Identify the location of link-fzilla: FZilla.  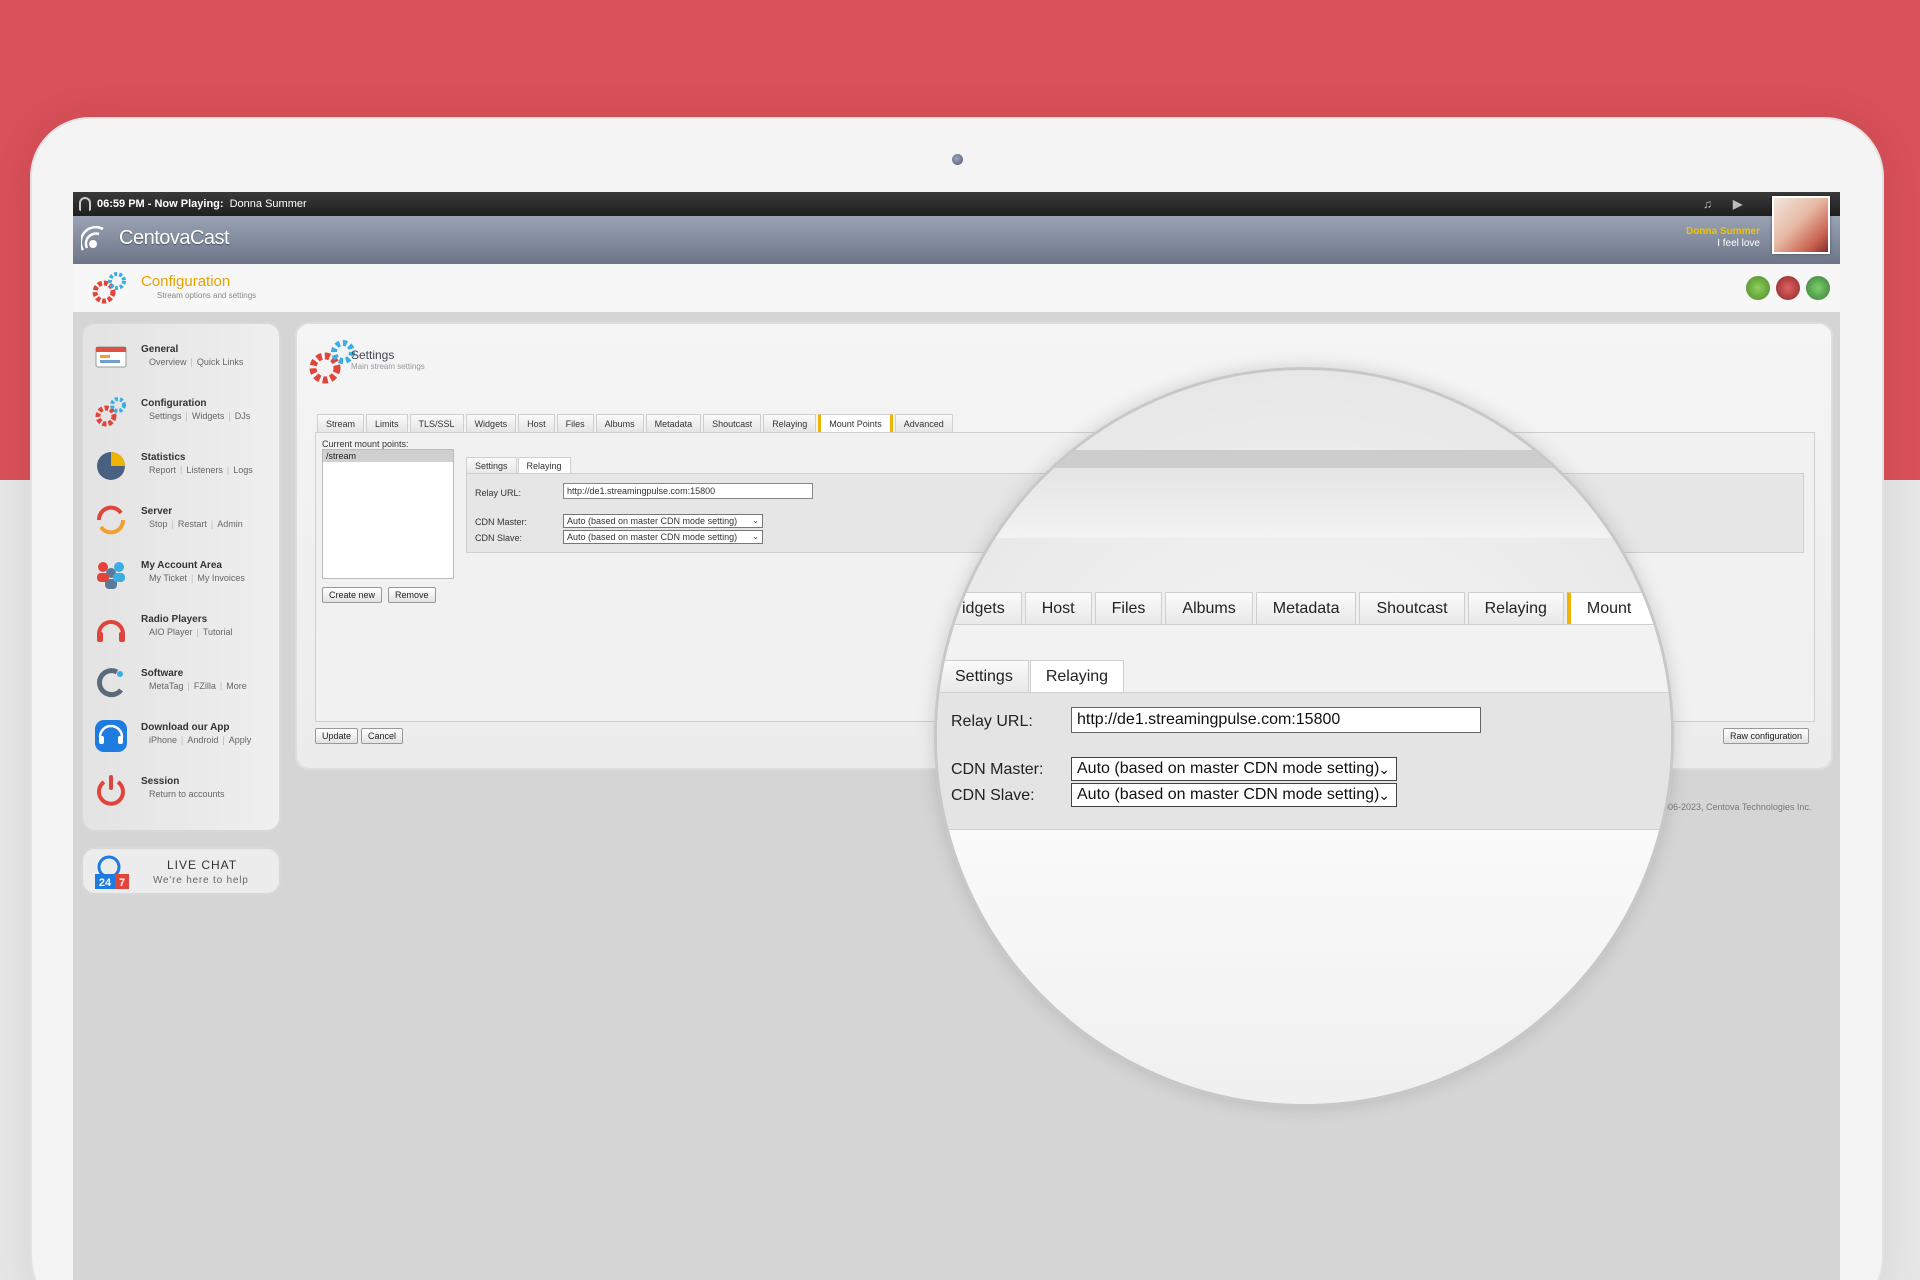
(205, 686).